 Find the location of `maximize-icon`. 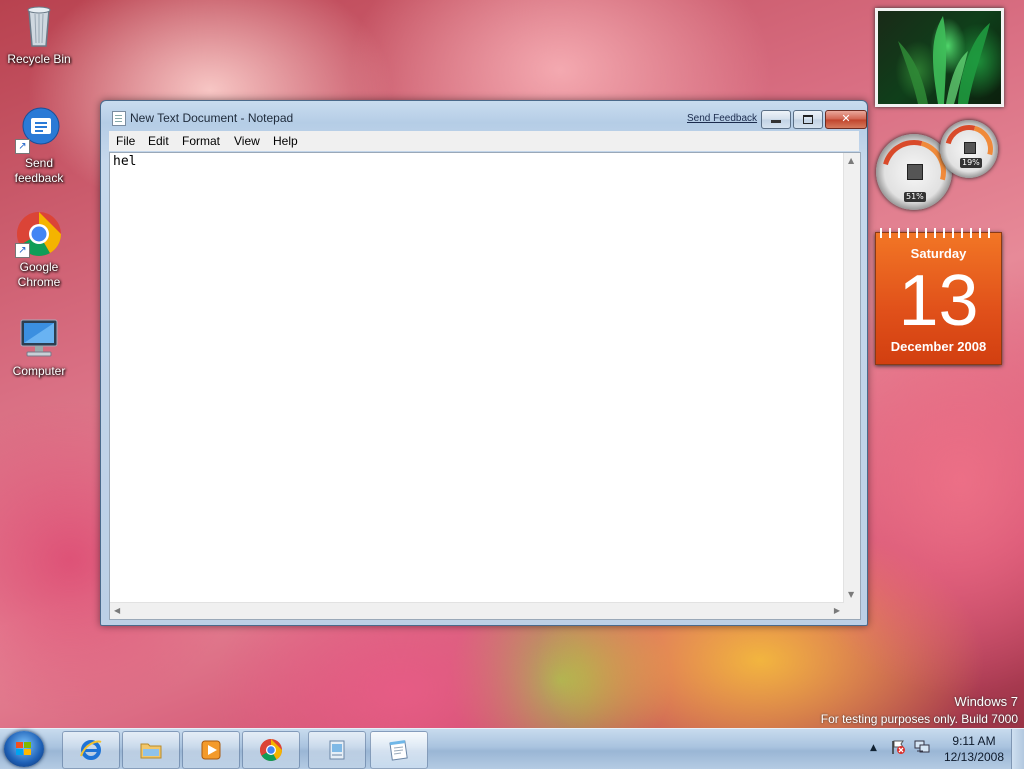

maximize-icon is located at coordinates (808, 119).